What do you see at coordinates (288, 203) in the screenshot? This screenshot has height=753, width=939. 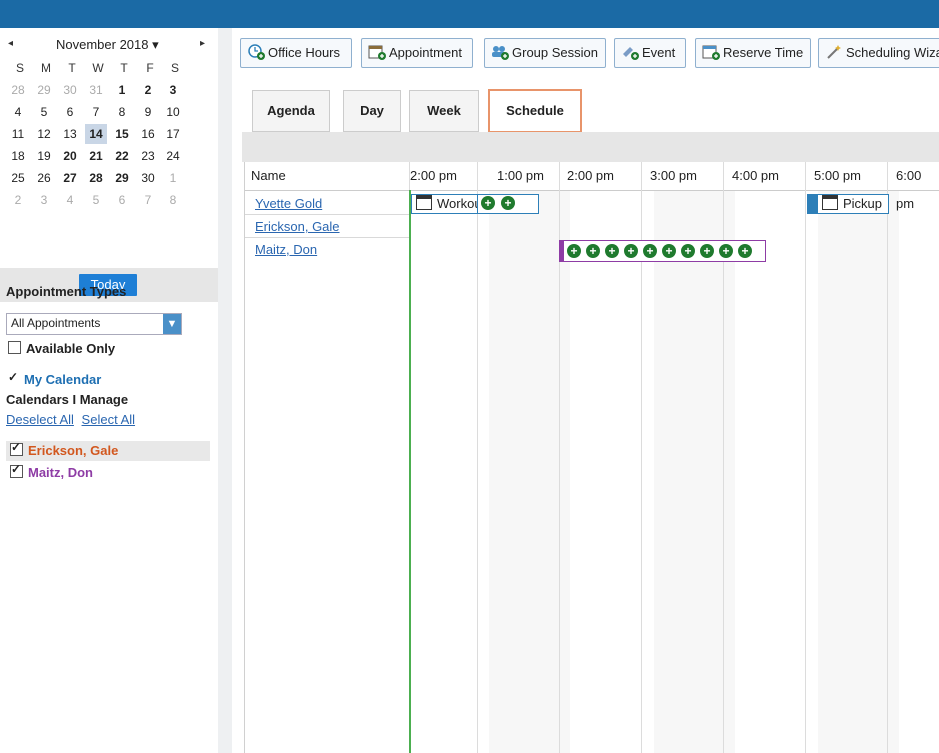 I see `person-link-yvette-gold: Yvette Gold` at bounding box center [288, 203].